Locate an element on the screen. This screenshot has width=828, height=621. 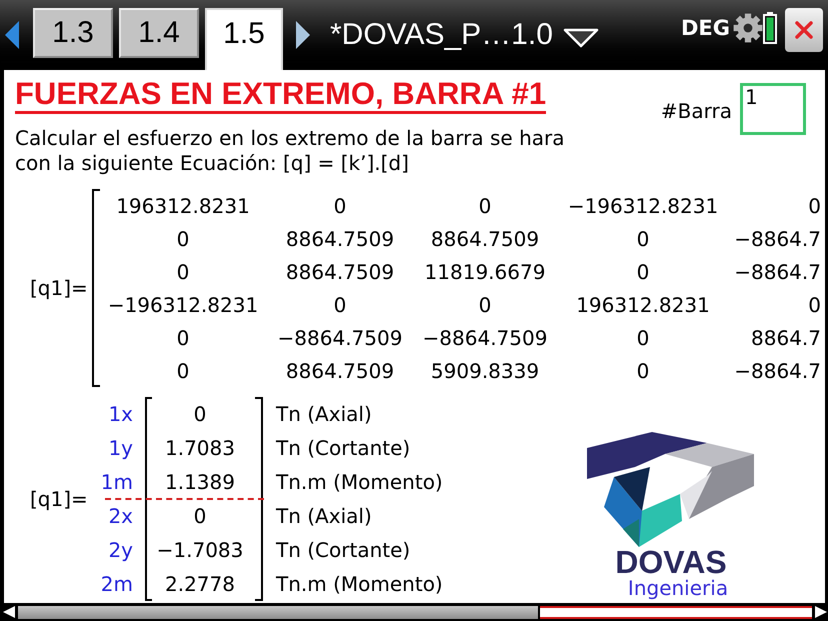
matrix-cell-text: 11819.6679 is located at coordinates (485, 272).